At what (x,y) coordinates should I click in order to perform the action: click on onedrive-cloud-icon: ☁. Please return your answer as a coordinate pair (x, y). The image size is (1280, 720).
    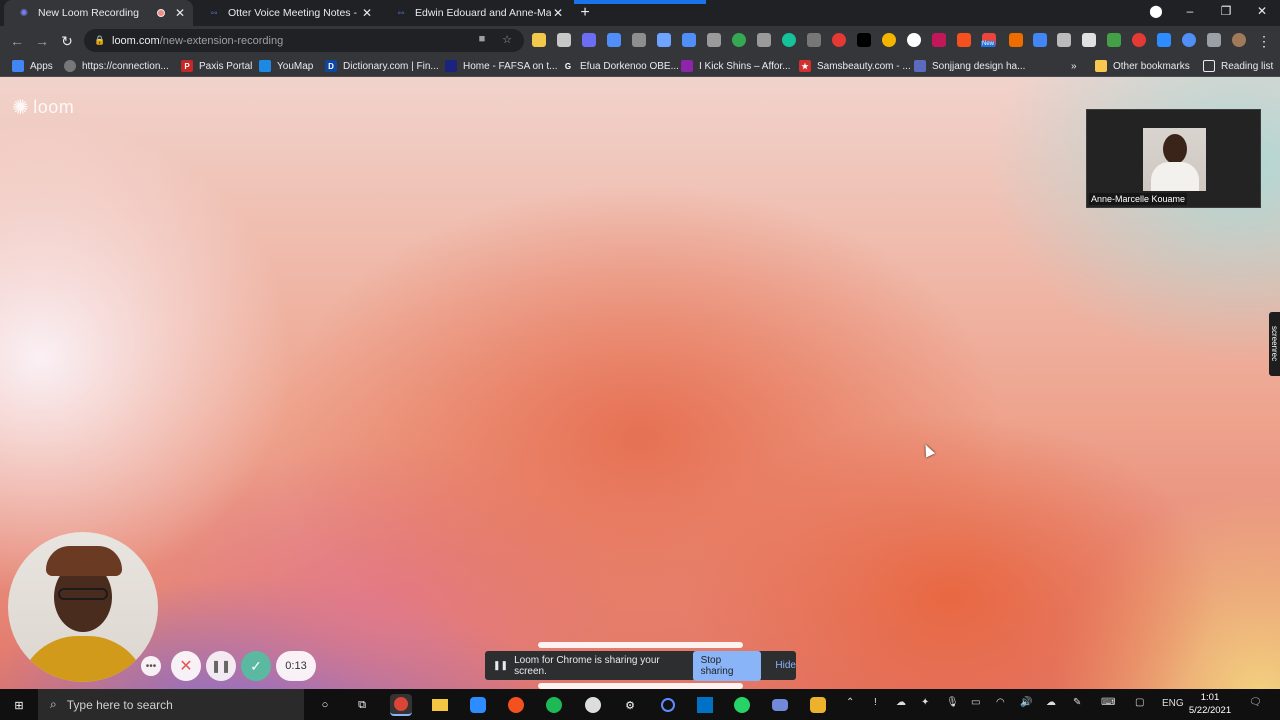
    Looking at the image, I should click on (901, 702).